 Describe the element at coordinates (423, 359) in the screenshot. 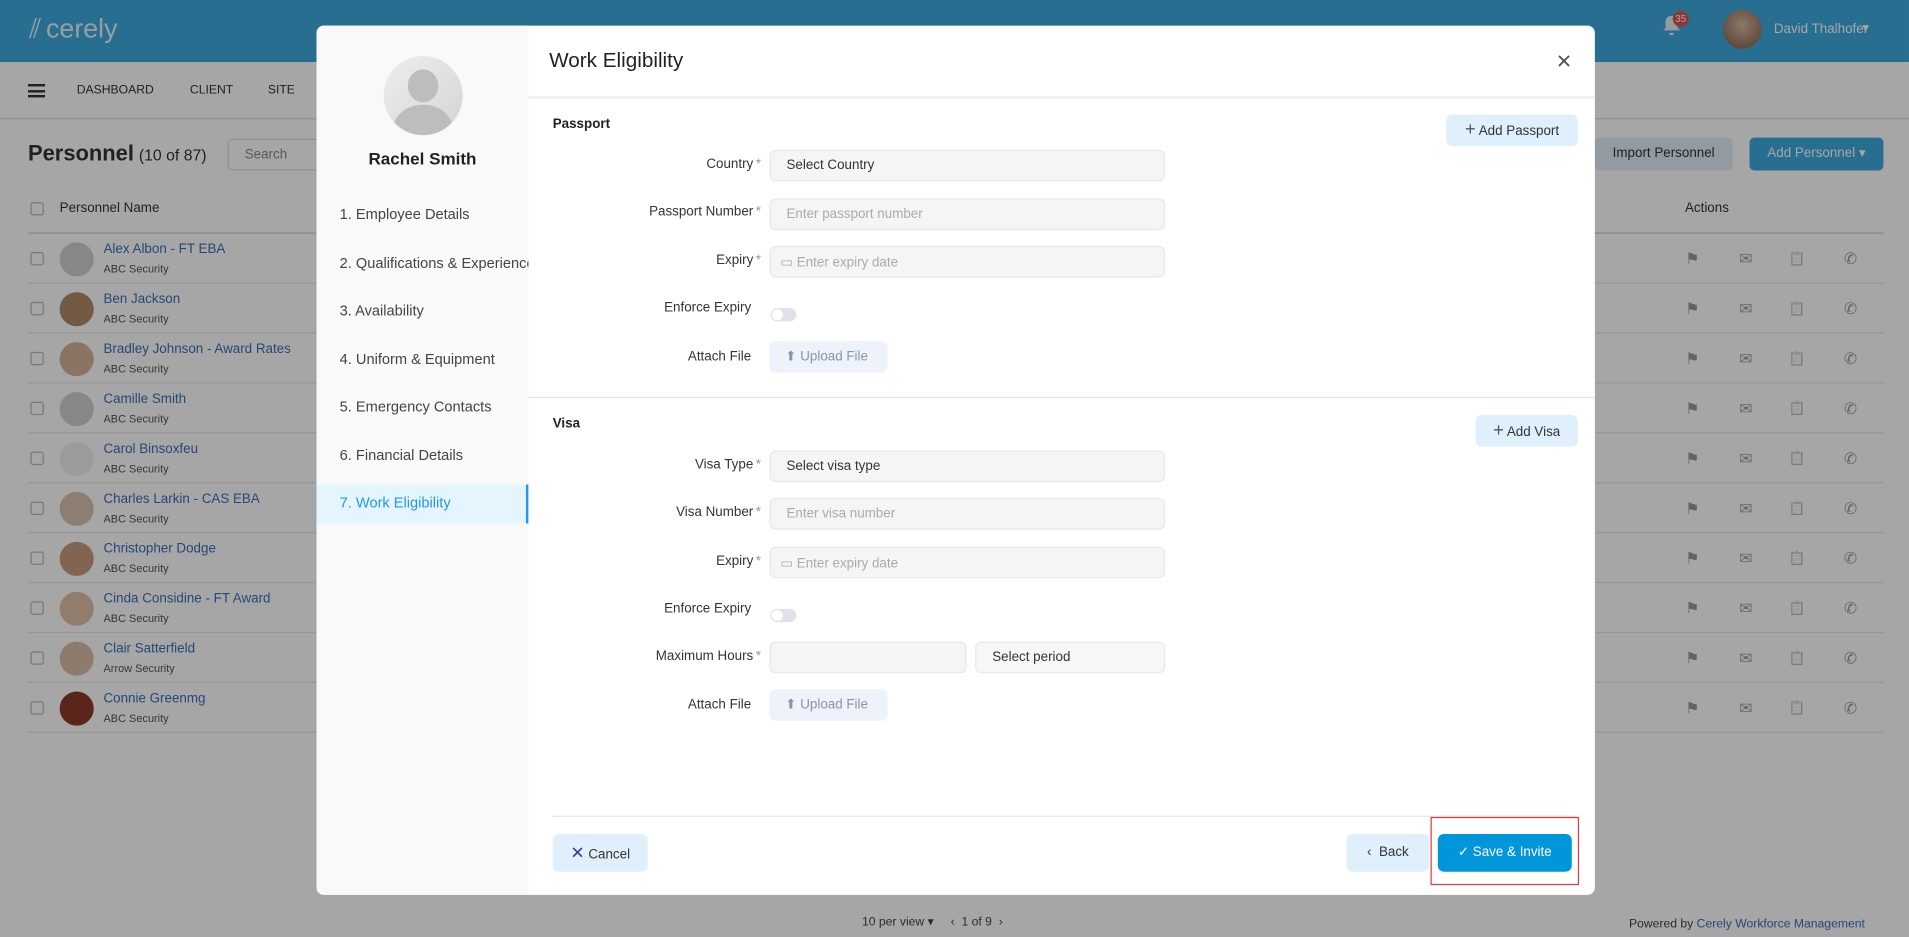

I see `step-4: 4. Uniform & Equipment` at that location.